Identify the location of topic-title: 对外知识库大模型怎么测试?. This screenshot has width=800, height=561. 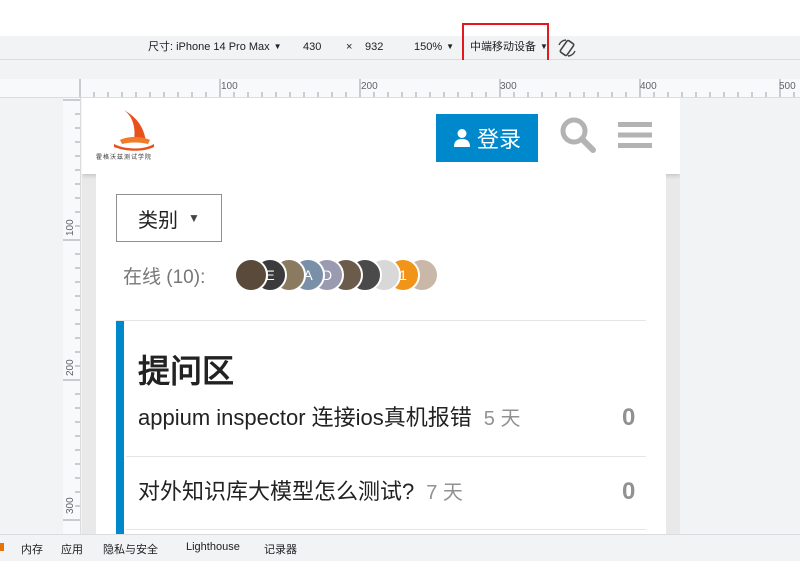
(276, 491).